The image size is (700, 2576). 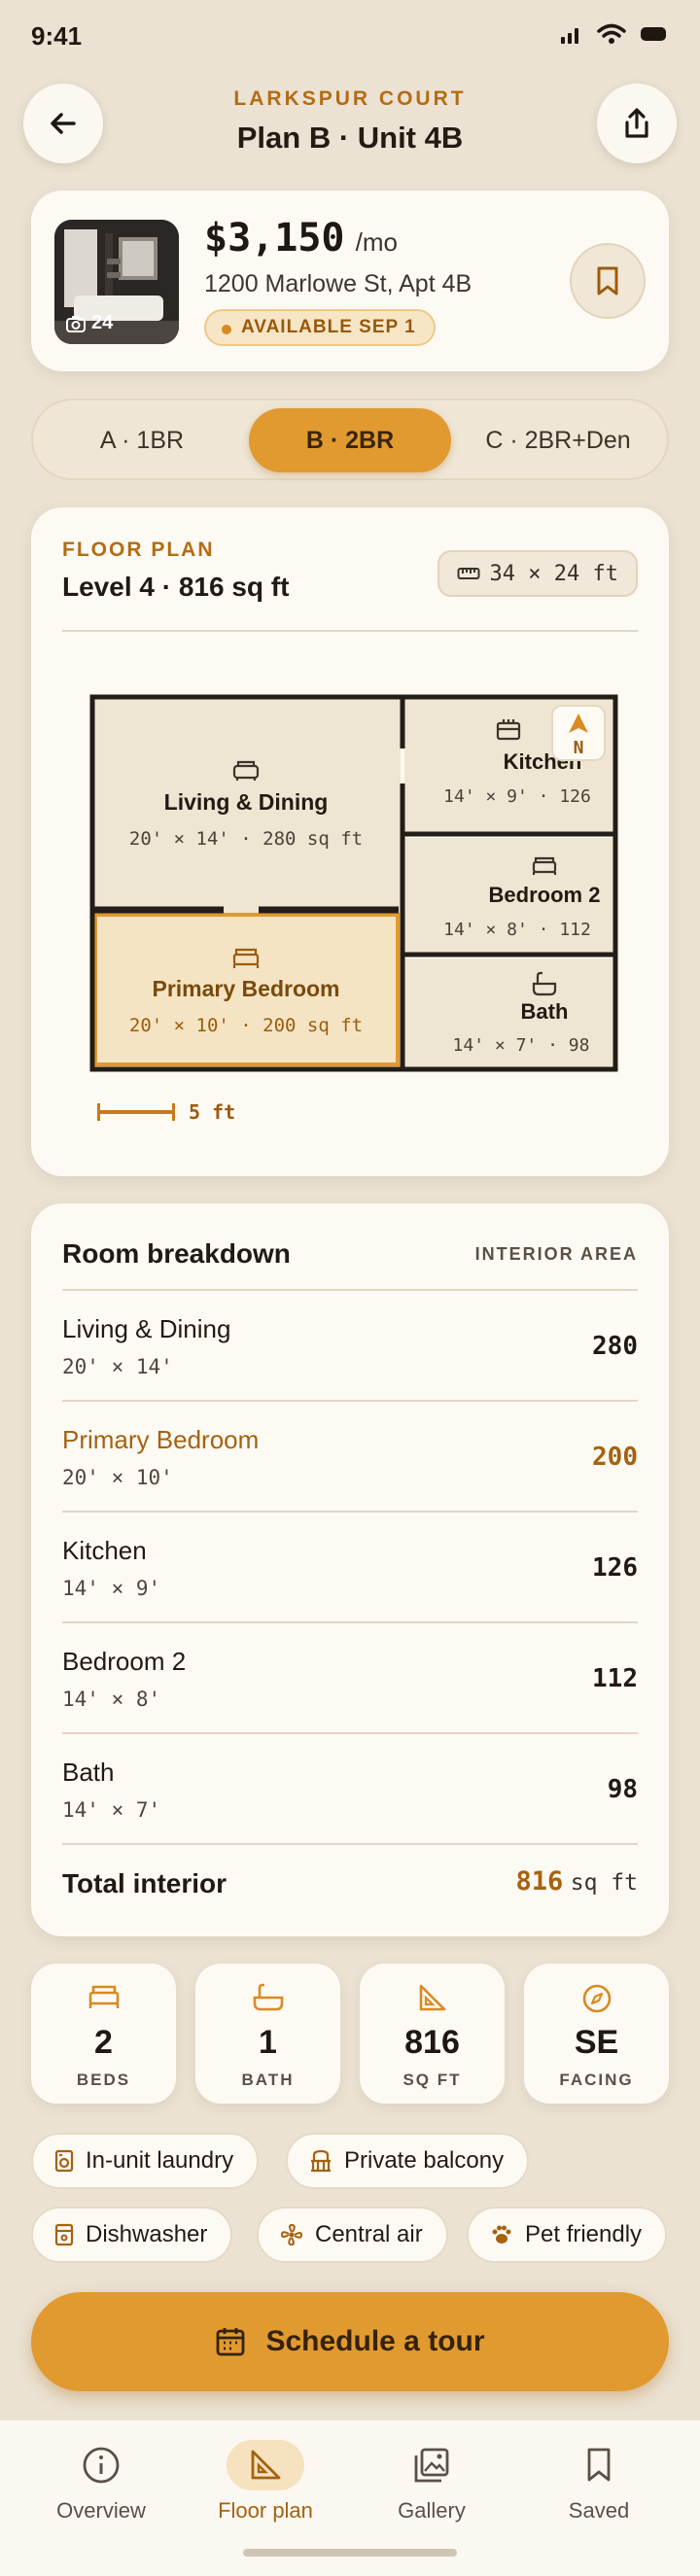 I want to click on price-unit: /mo, so click(x=376, y=242).